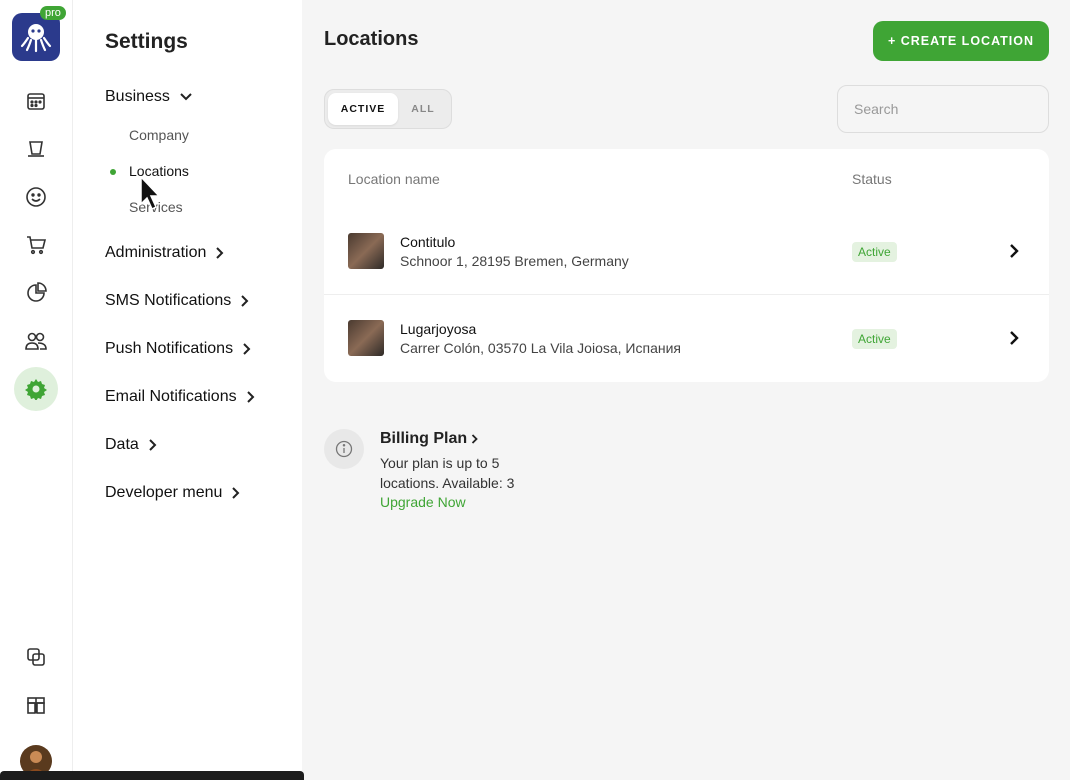  What do you see at coordinates (156, 252) in the screenshot?
I see `nav-administration-label: Administration` at bounding box center [156, 252].